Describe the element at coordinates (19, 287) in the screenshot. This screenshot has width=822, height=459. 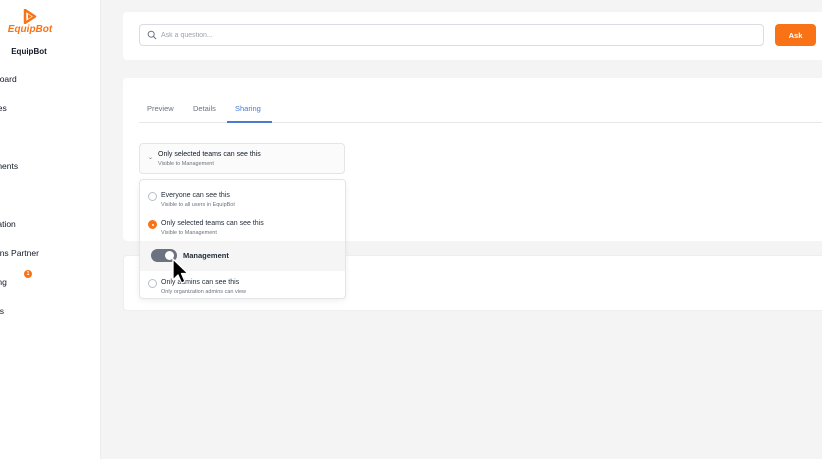
I see `sidebar-item-planning: nning 1` at that location.